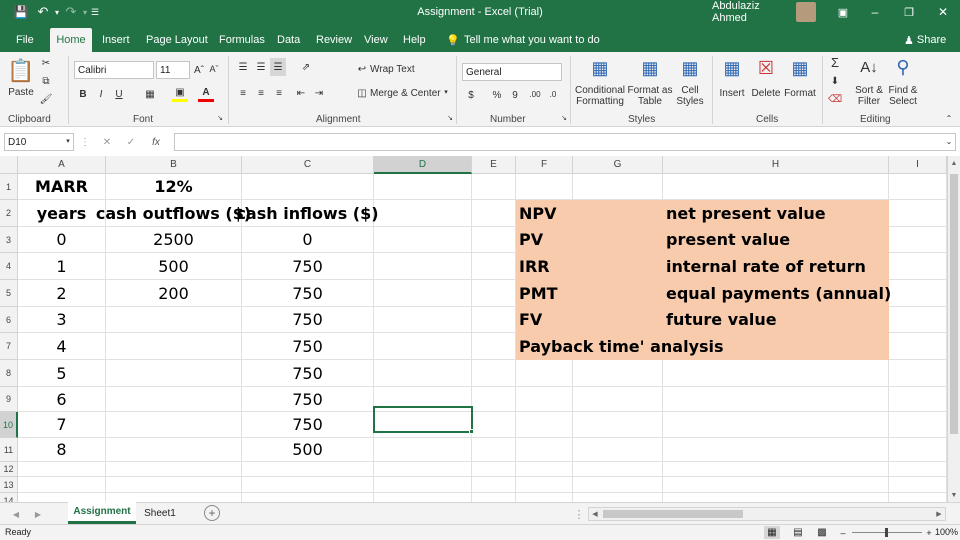 This screenshot has height=540, width=960. Describe the element at coordinates (62, 469) in the screenshot. I see `cell-a12` at that location.